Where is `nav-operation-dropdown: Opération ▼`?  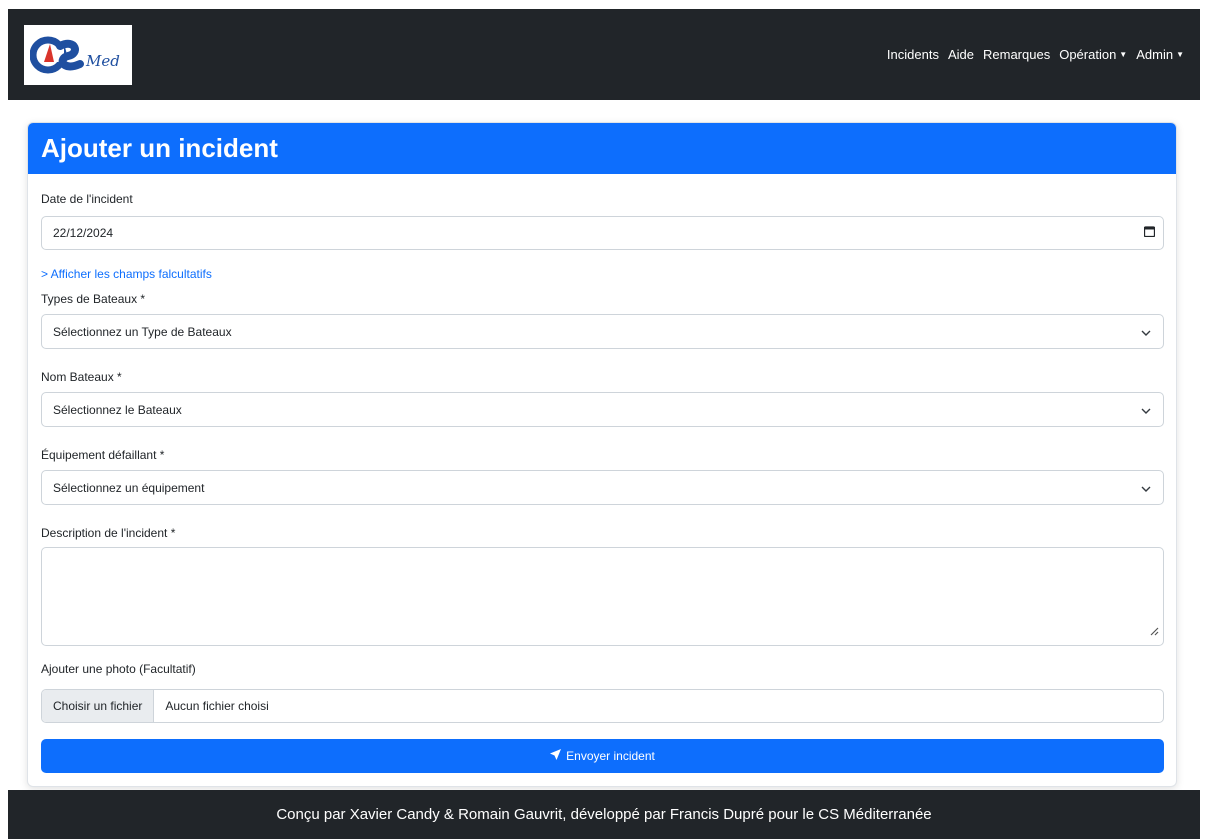
nav-operation-dropdown: Opération ▼ is located at coordinates (1093, 54).